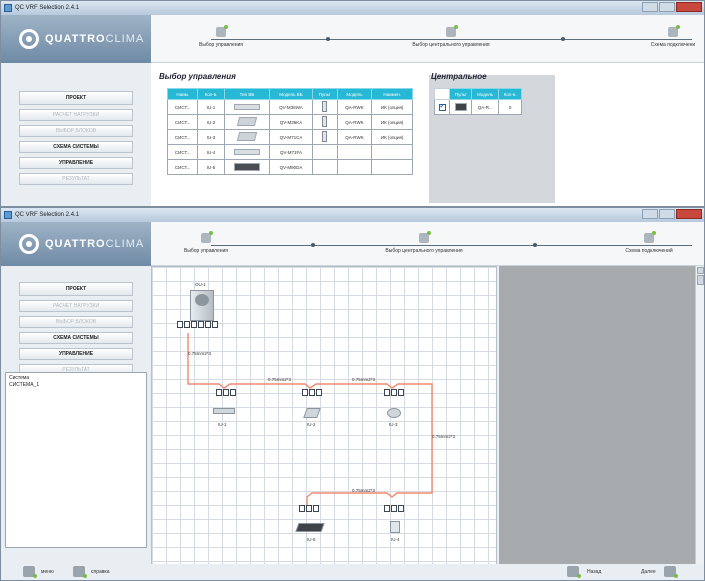 The height and width of the screenshot is (581, 705). What do you see at coordinates (38, 572) in the screenshot?
I see `menu-button: меню` at bounding box center [38, 572].